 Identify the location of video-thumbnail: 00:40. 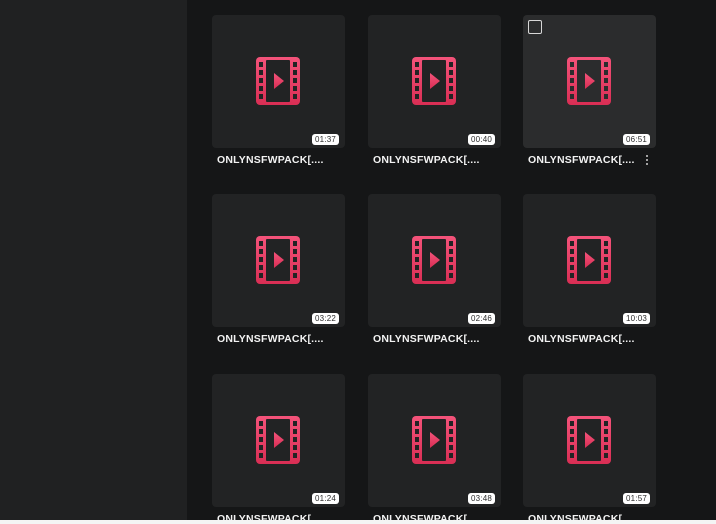
(434, 81).